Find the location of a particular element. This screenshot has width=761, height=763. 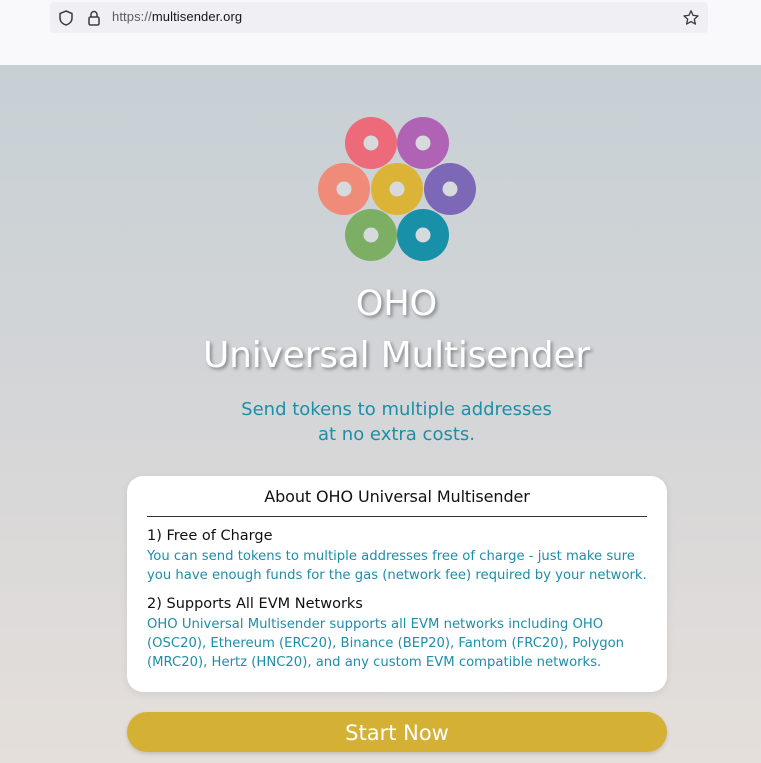

url-protocol: https:// is located at coordinates (132, 16).